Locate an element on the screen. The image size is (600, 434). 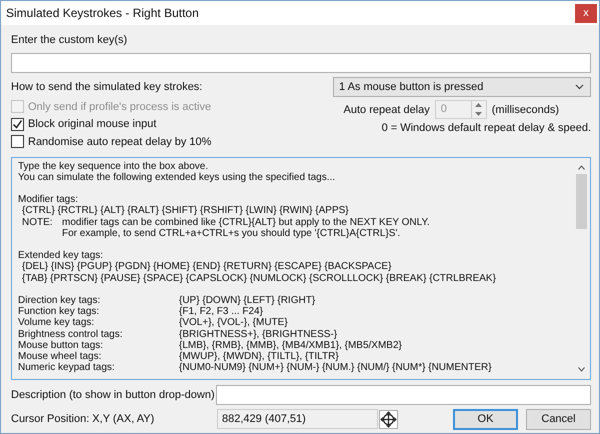
window-title: Simulated Keystrokes - Right Button is located at coordinates (102, 13).